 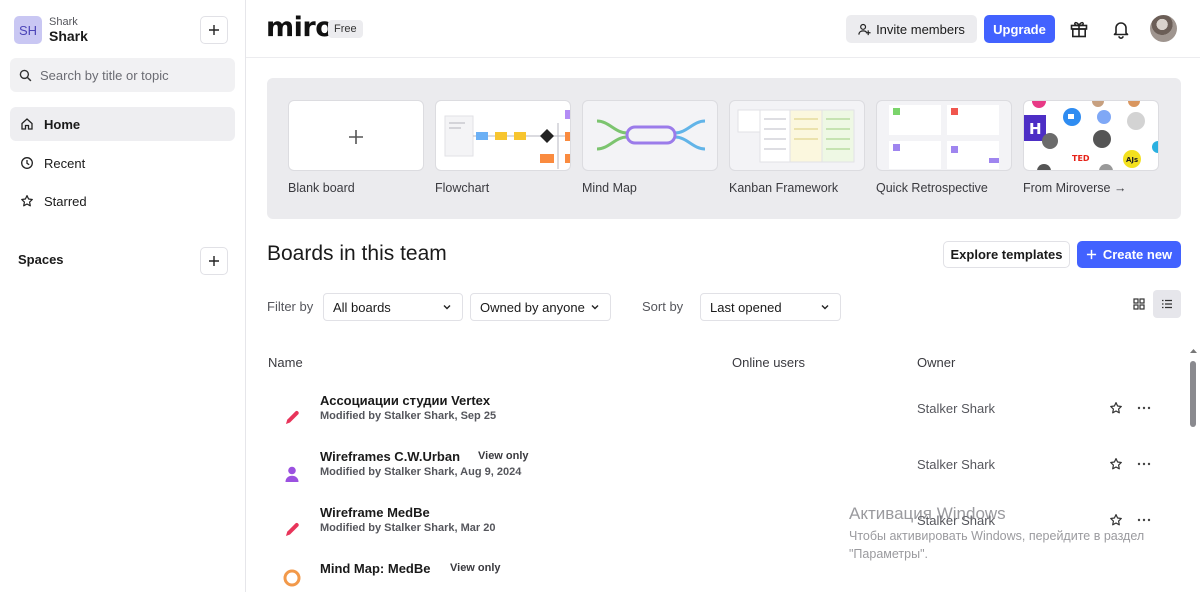 I want to click on owner-filter-select: Owned by anyone, so click(x=540, y=307).